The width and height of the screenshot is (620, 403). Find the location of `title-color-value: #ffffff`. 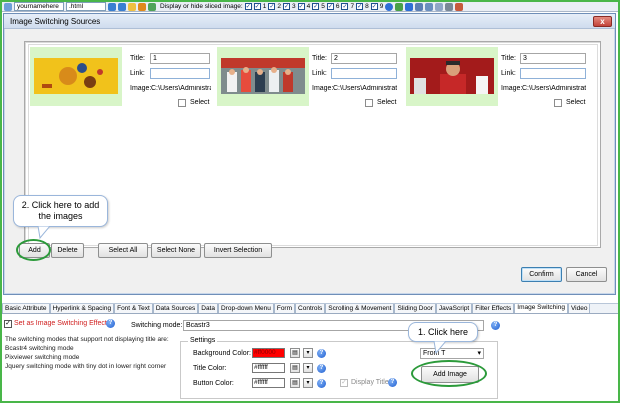

title-color-value: #ffffff is located at coordinates (261, 367).